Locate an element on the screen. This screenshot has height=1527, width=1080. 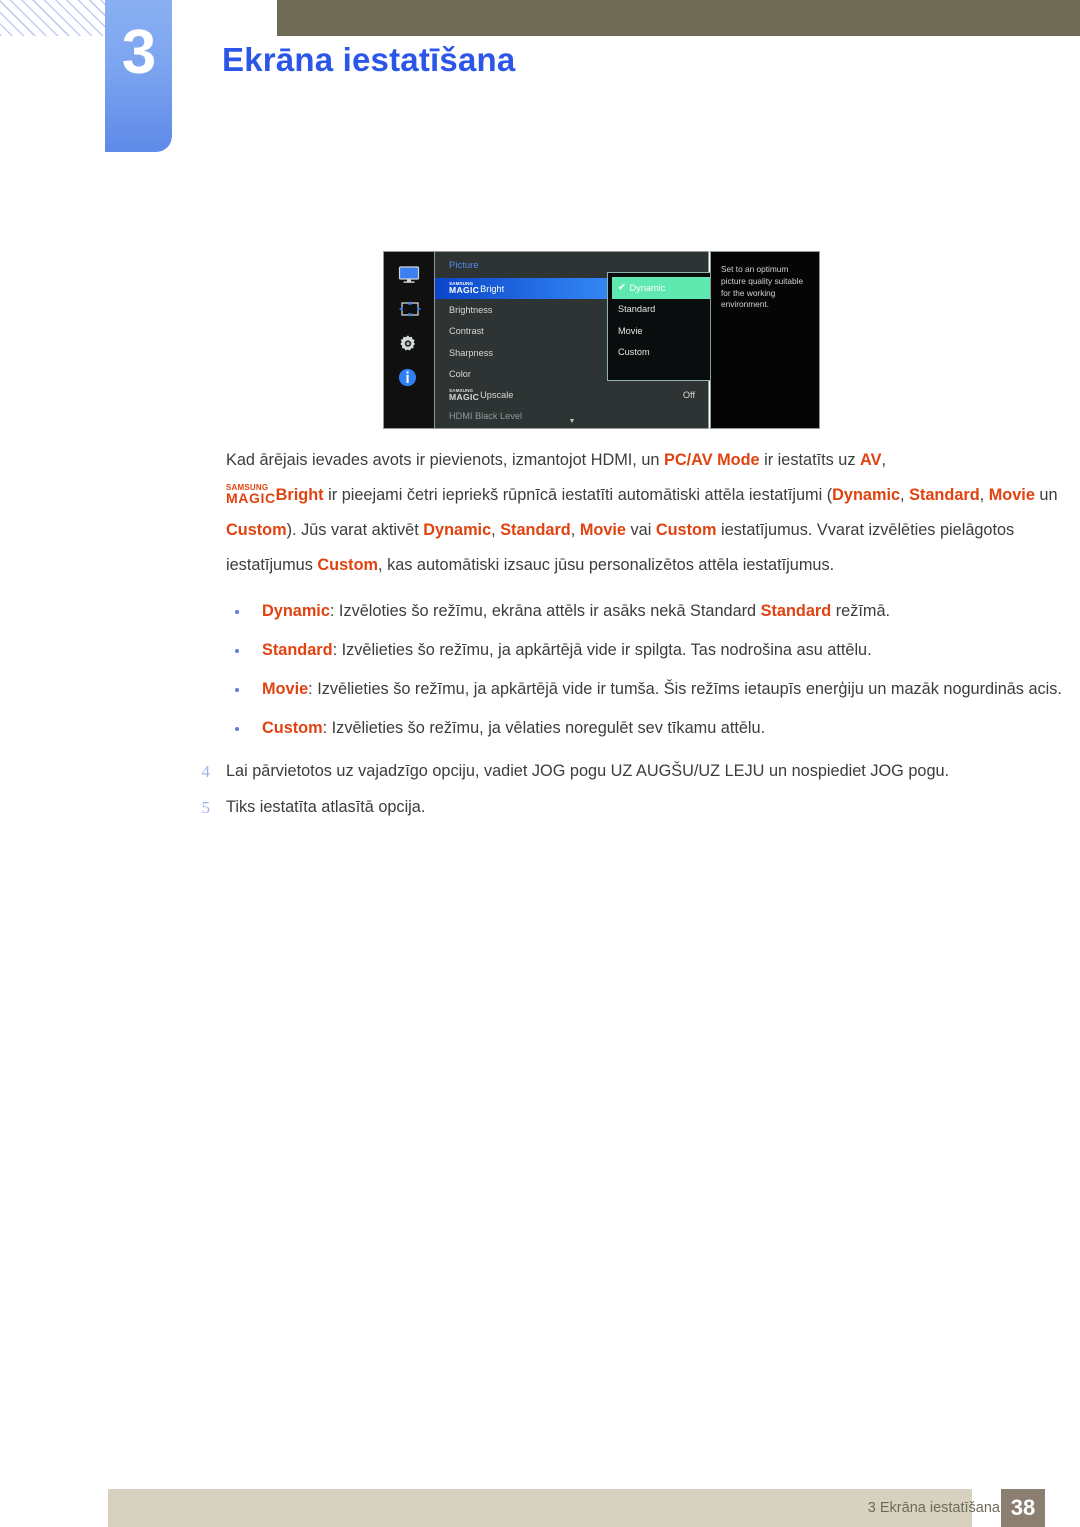
monitor-icon is located at coordinates (409, 276).